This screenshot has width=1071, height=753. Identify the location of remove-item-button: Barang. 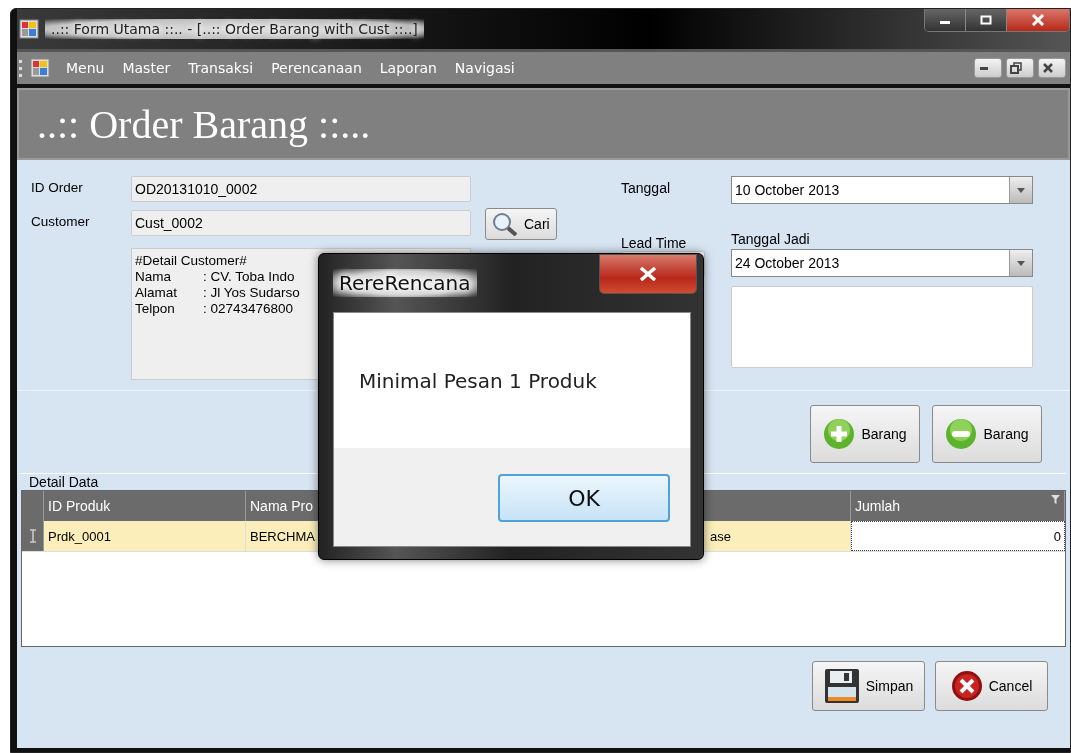
(987, 434).